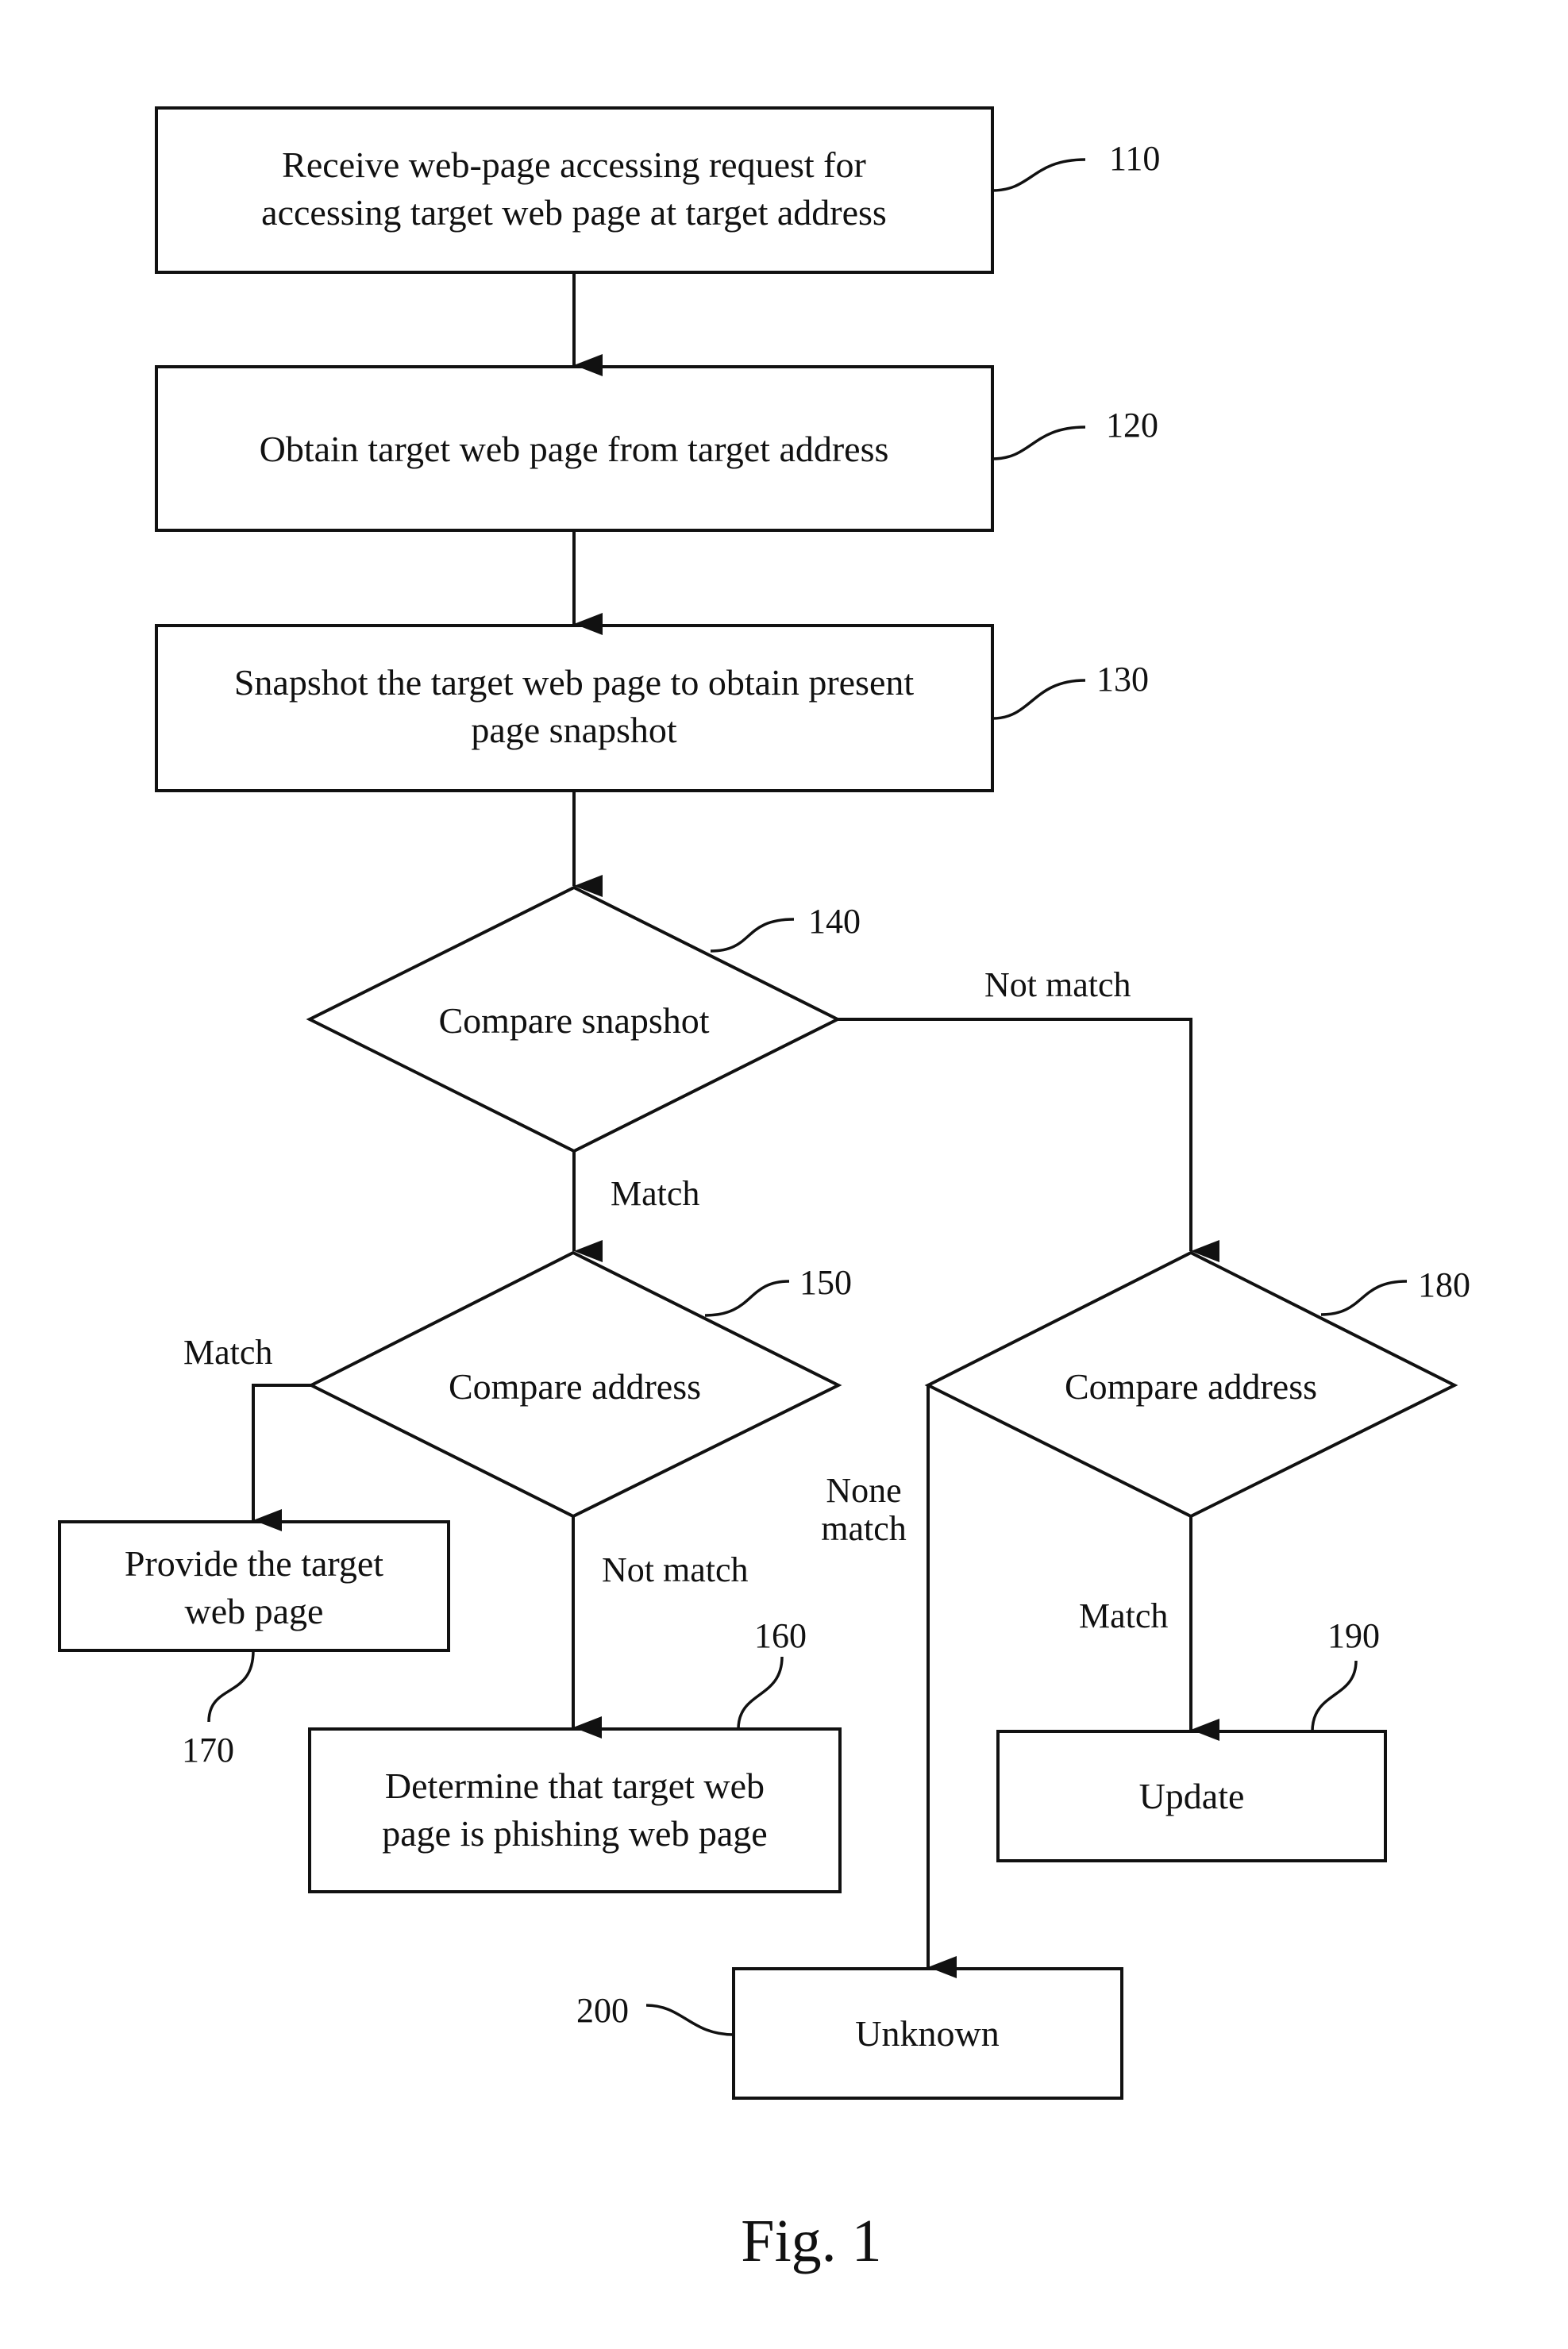  I want to click on edge-label-180-none-match-line-2: match, so click(864, 1529).